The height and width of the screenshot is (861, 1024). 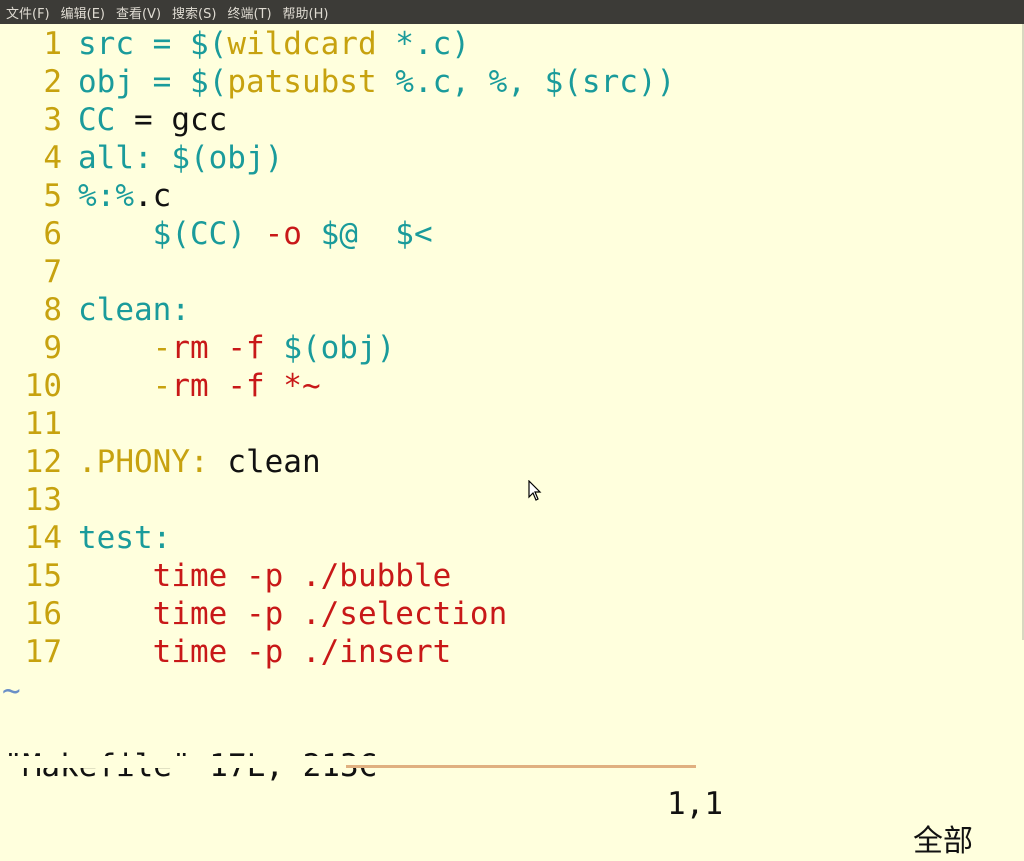 I want to click on code-token: time -p ./insert, so click(x=265, y=652).